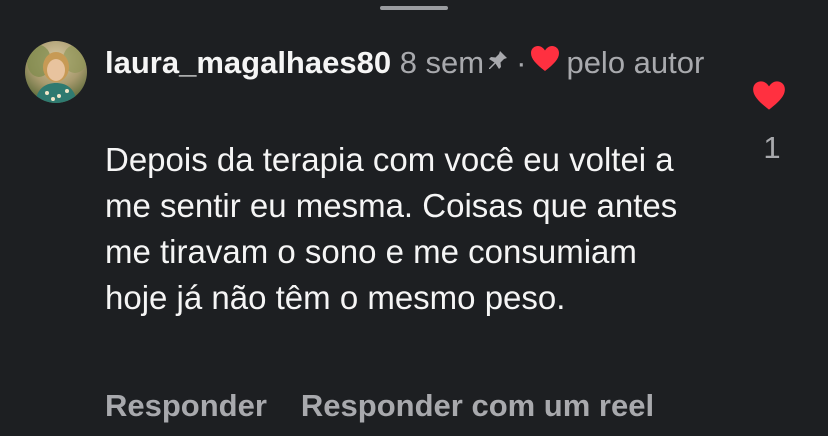 Image resolution: width=828 pixels, height=436 pixels. I want to click on sheet-drag-handle, so click(414, 8).